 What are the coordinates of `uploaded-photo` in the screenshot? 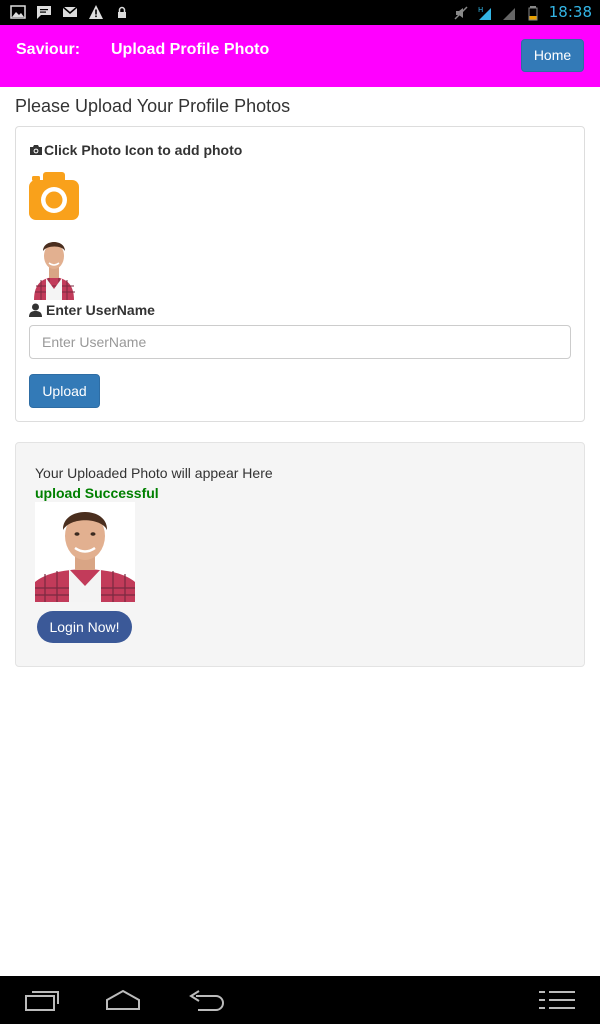 It's located at (85, 552).